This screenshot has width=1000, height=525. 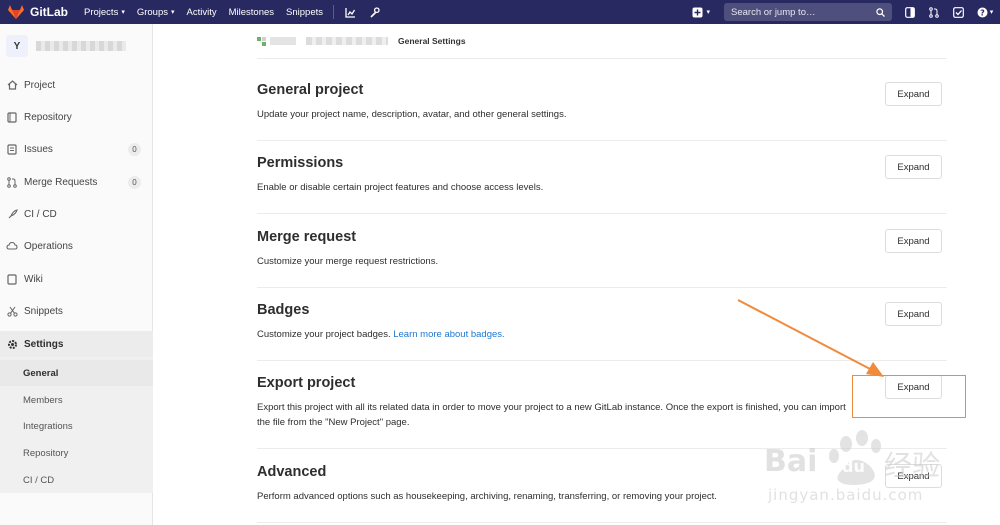 I want to click on project-header: Y, so click(x=76, y=46).